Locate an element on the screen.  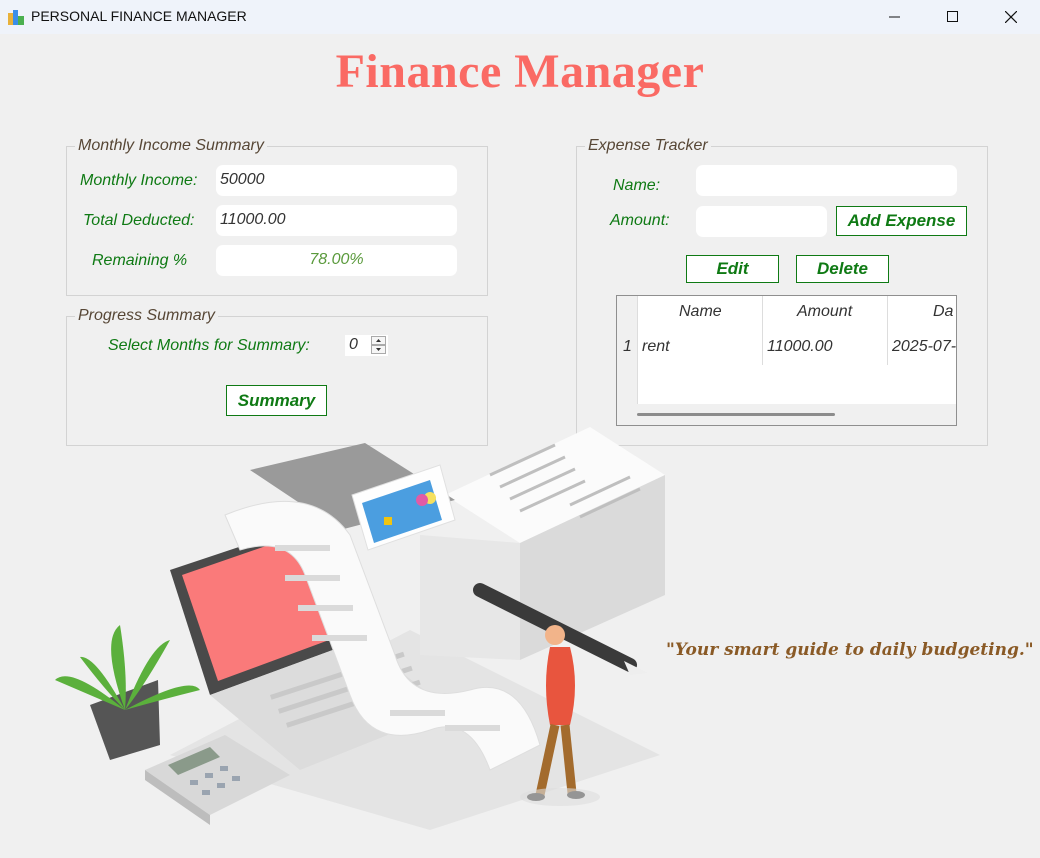
row-name: rent is located at coordinates (656, 346).